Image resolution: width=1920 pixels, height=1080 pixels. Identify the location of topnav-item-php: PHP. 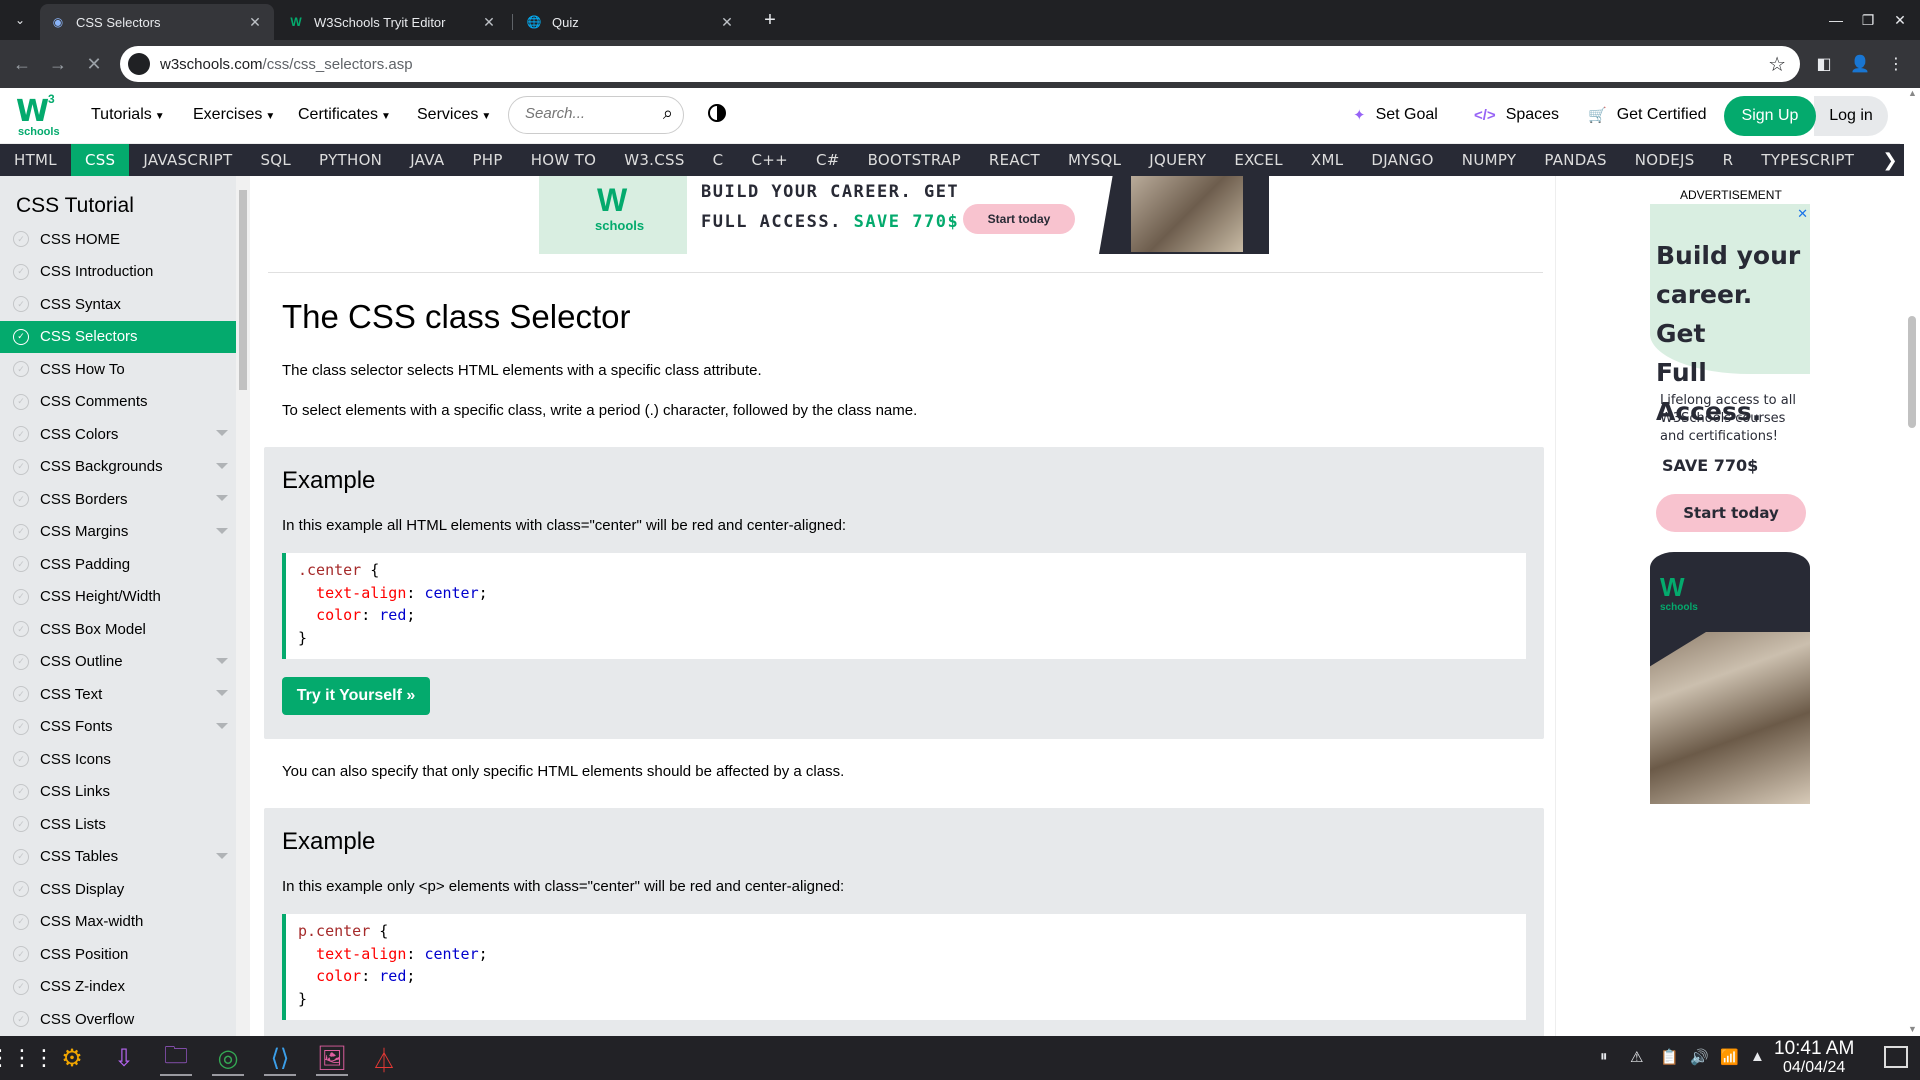
(487, 160).